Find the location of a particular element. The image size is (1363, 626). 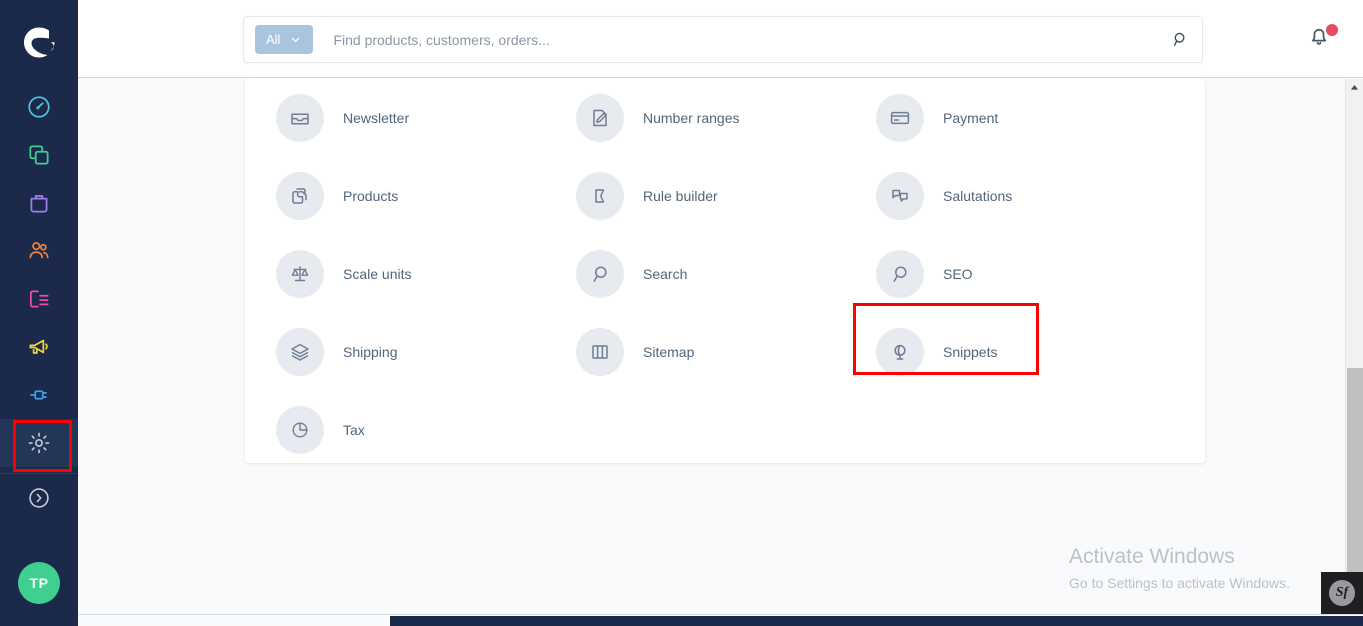

sidebar-item-customers is located at coordinates (39, 251).